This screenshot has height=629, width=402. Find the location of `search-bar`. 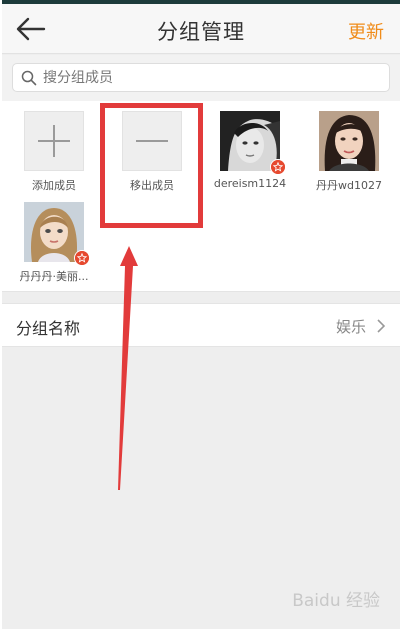

search-bar is located at coordinates (201, 78).